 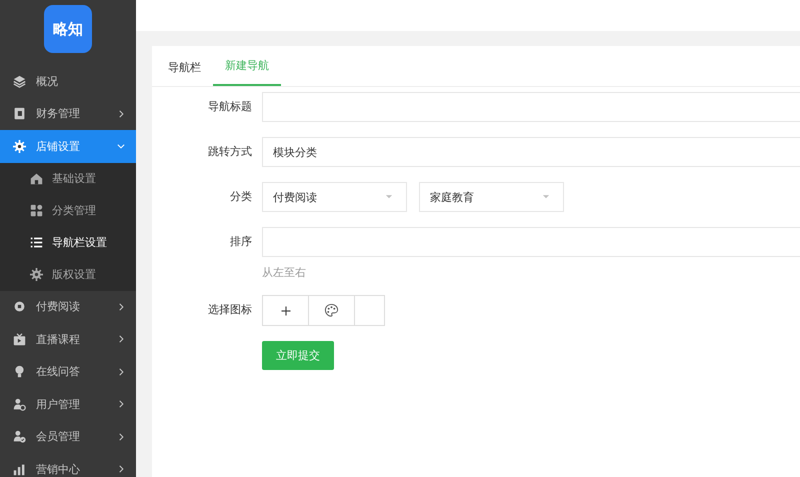 What do you see at coordinates (491, 197) in the screenshot?
I see `select-field: 家庭教育` at bounding box center [491, 197].